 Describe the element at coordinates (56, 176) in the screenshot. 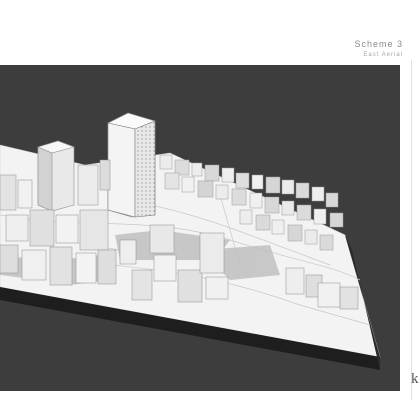

I see `tall-block-left` at that location.